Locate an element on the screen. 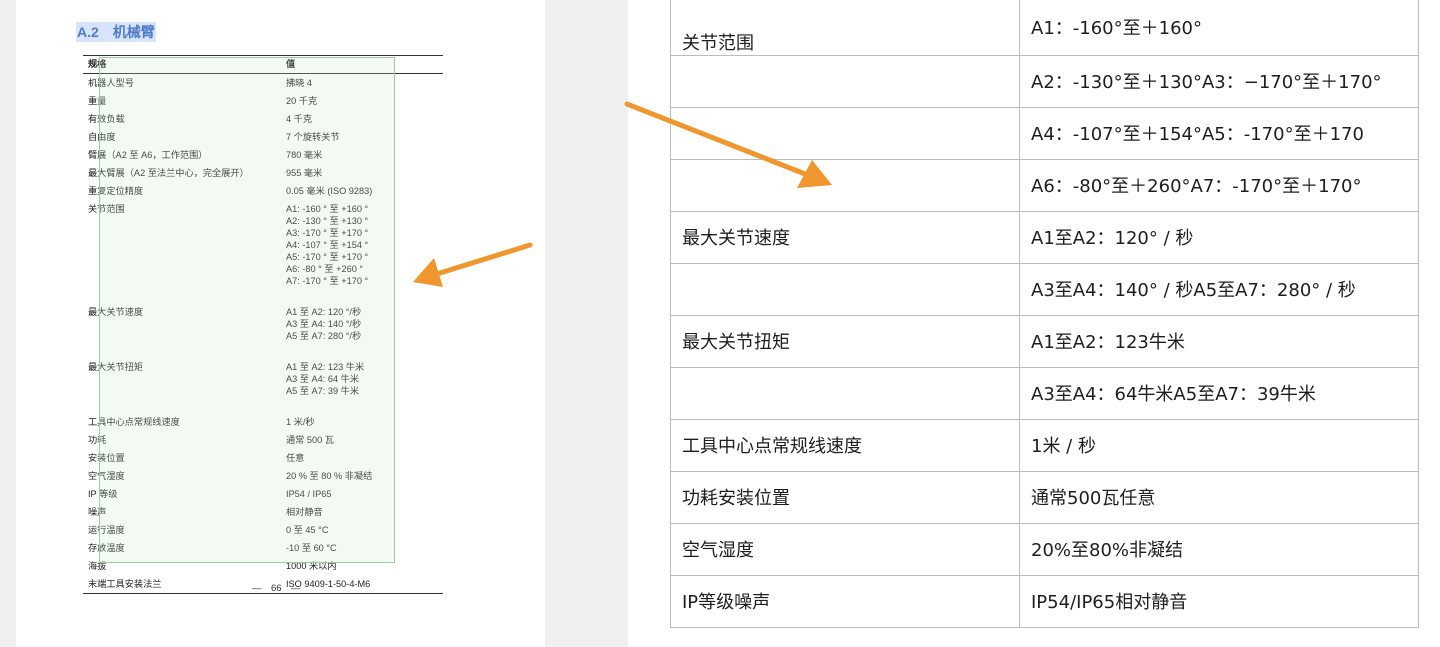  spec-value-line: A6: -80 ° 至 +260 ° is located at coordinates (325, 269).